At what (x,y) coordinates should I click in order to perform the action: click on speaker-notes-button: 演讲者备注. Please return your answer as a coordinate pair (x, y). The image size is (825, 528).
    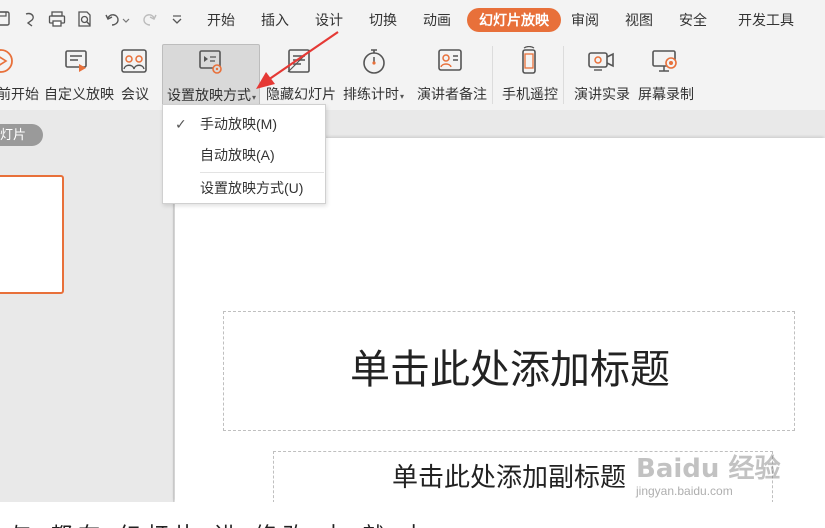
    Looking at the image, I should click on (450, 75).